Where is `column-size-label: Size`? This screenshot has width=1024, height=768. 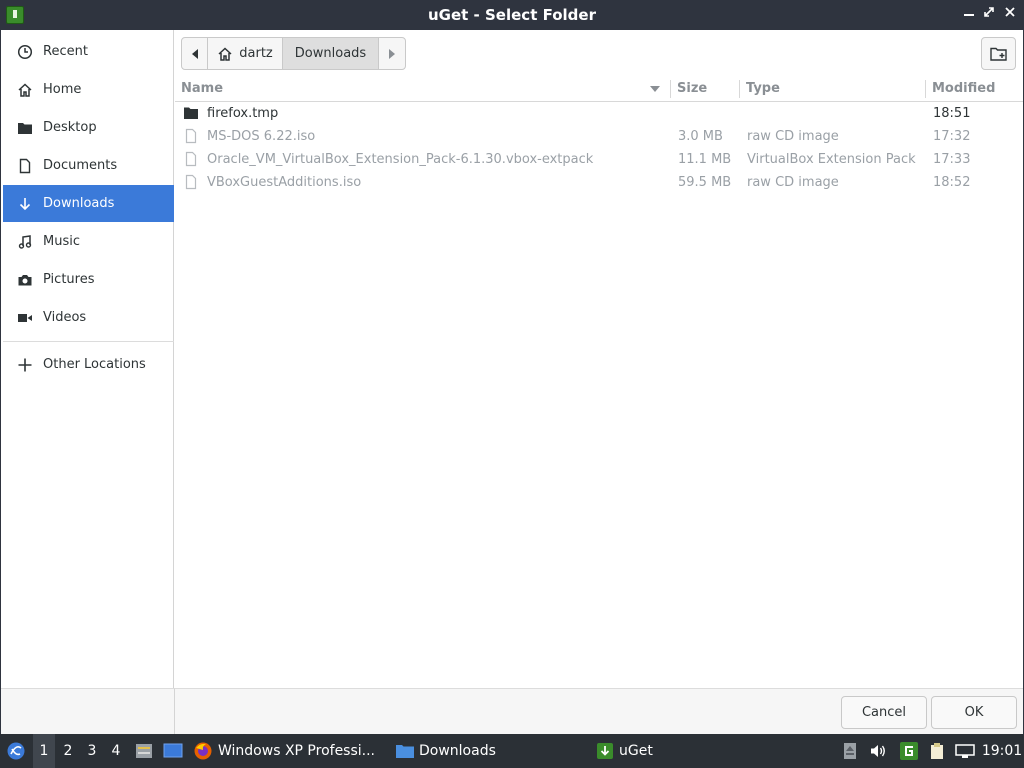 column-size-label: Size is located at coordinates (692, 88).